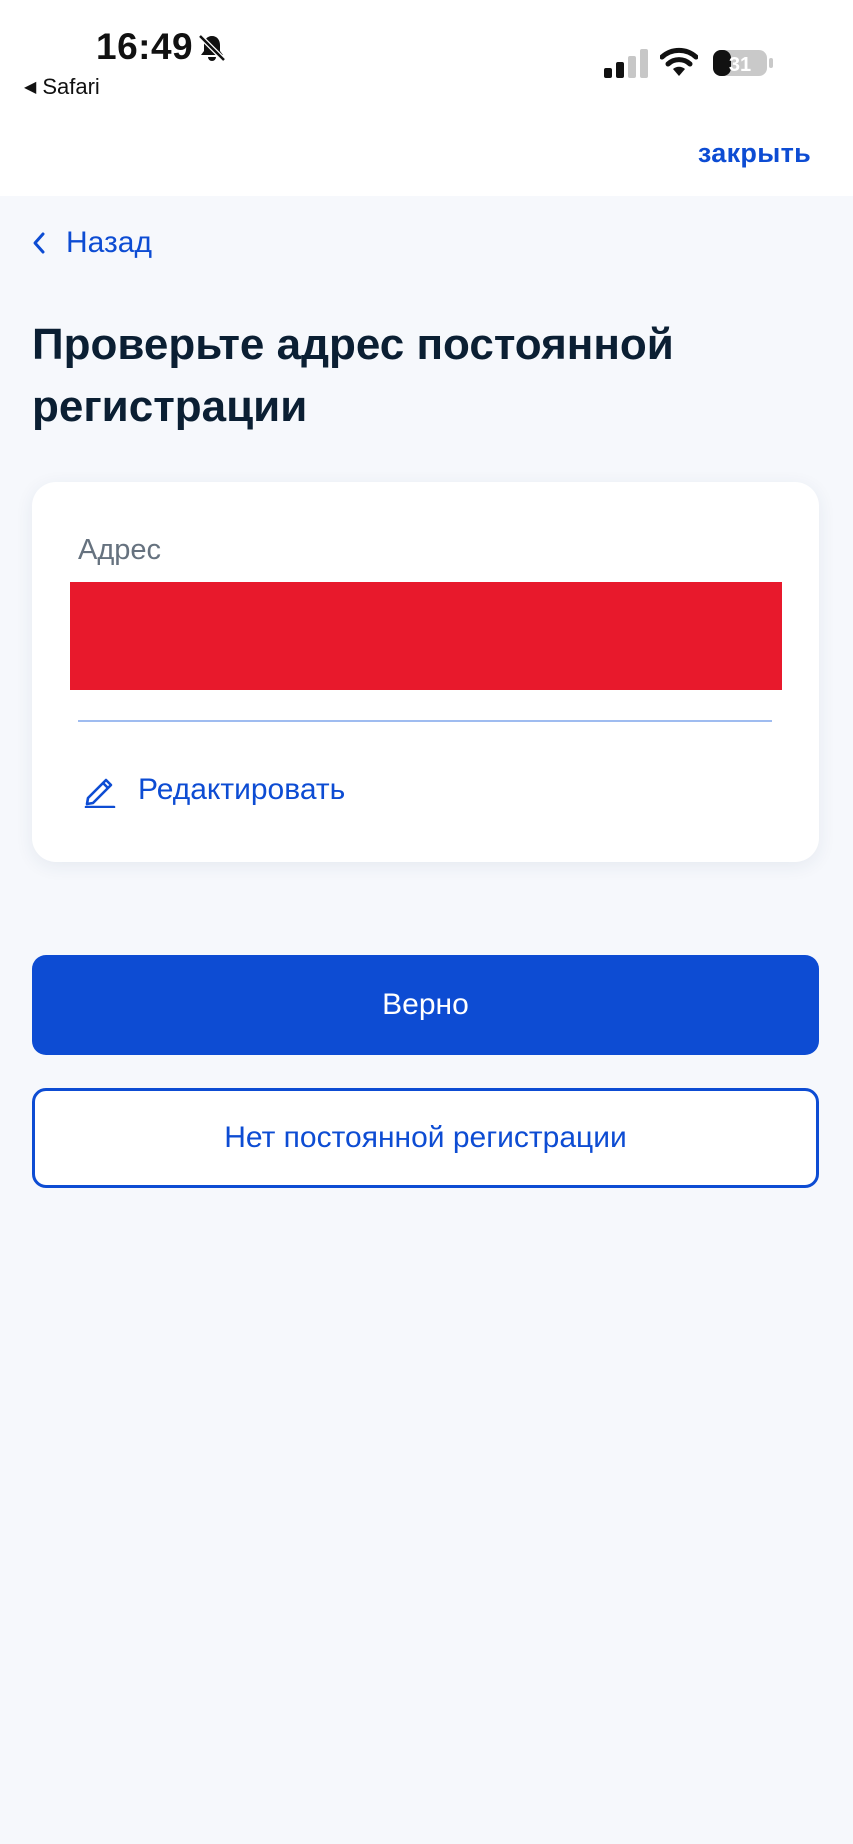 The width and height of the screenshot is (853, 1844). I want to click on status-time: 16:49, so click(145, 46).